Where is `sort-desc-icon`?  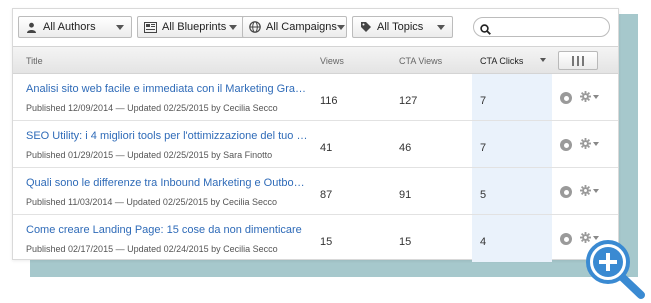 sort-desc-icon is located at coordinates (543, 60).